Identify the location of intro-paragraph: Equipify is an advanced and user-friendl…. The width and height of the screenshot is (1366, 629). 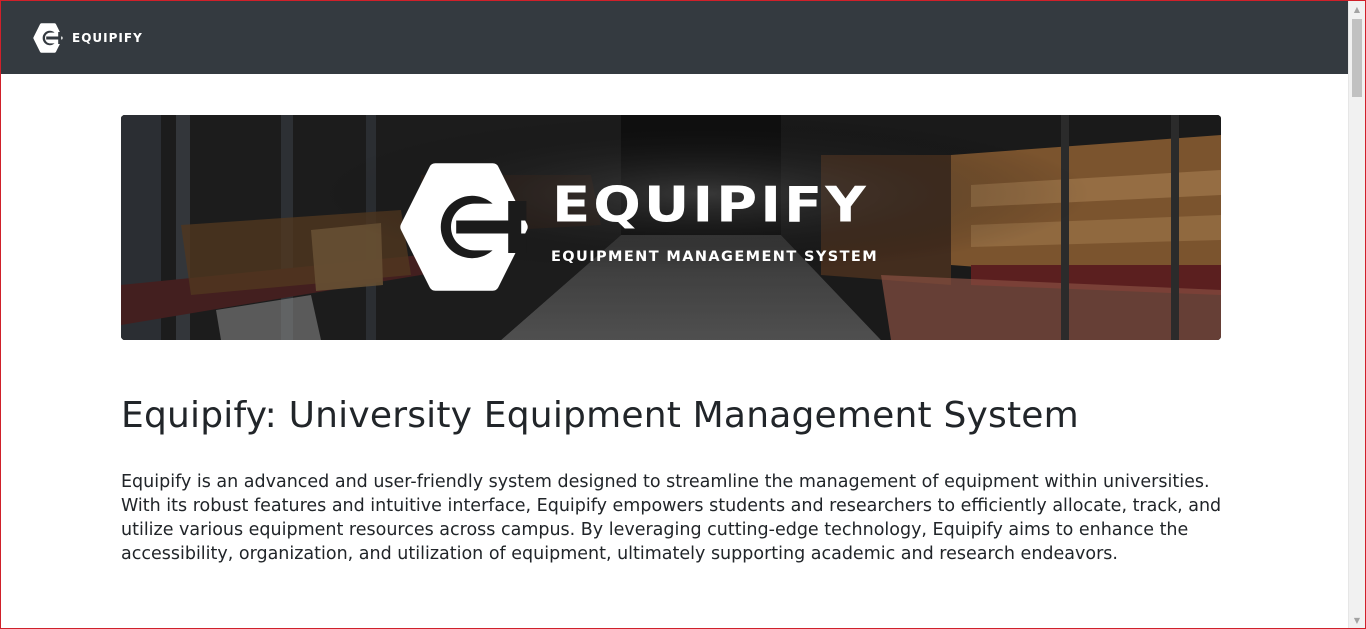
(671, 518).